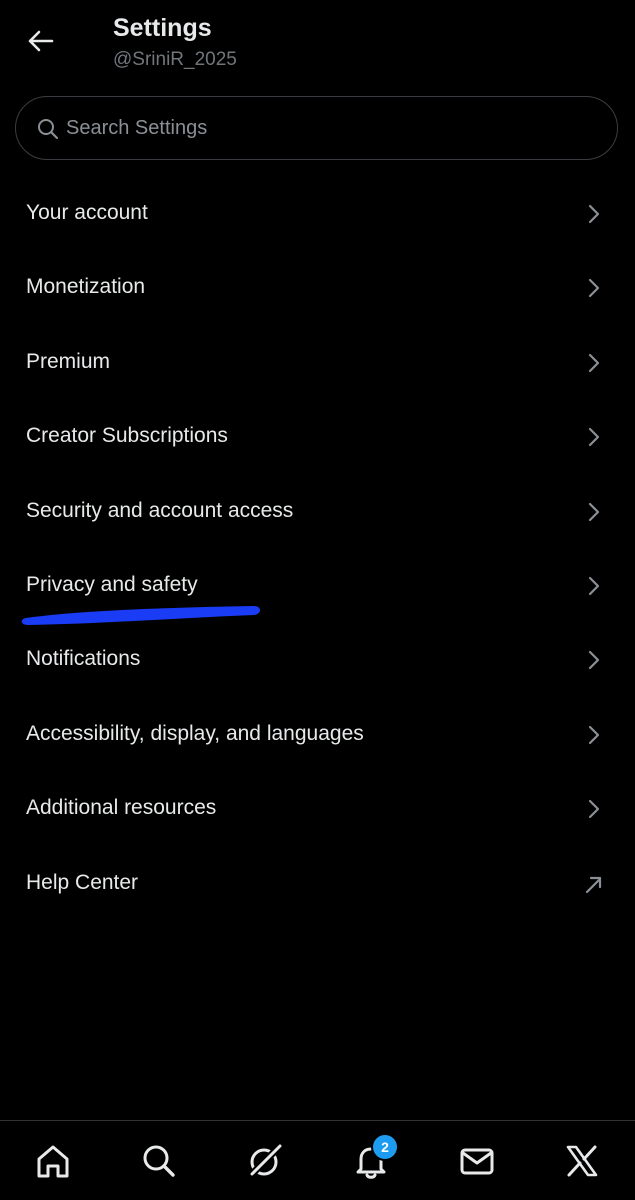 This screenshot has height=1200, width=635. What do you see at coordinates (162, 28) in the screenshot?
I see `page-title: Settings` at bounding box center [162, 28].